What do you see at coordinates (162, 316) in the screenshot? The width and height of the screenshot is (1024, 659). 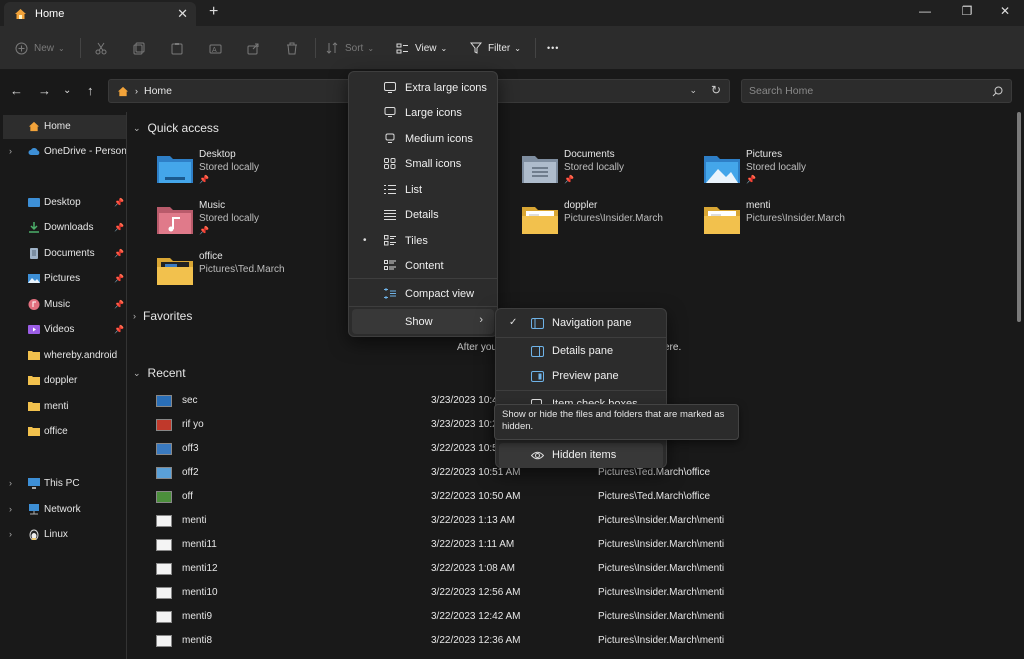 I see `section-favorites: › Favorites` at bounding box center [162, 316].